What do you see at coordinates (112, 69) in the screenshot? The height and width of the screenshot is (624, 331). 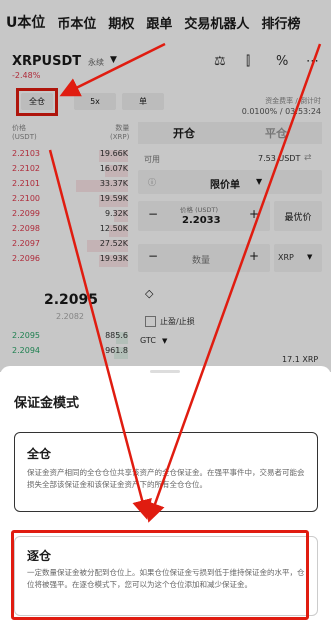 I see `arrow-to-cross-button` at bounding box center [112, 69].